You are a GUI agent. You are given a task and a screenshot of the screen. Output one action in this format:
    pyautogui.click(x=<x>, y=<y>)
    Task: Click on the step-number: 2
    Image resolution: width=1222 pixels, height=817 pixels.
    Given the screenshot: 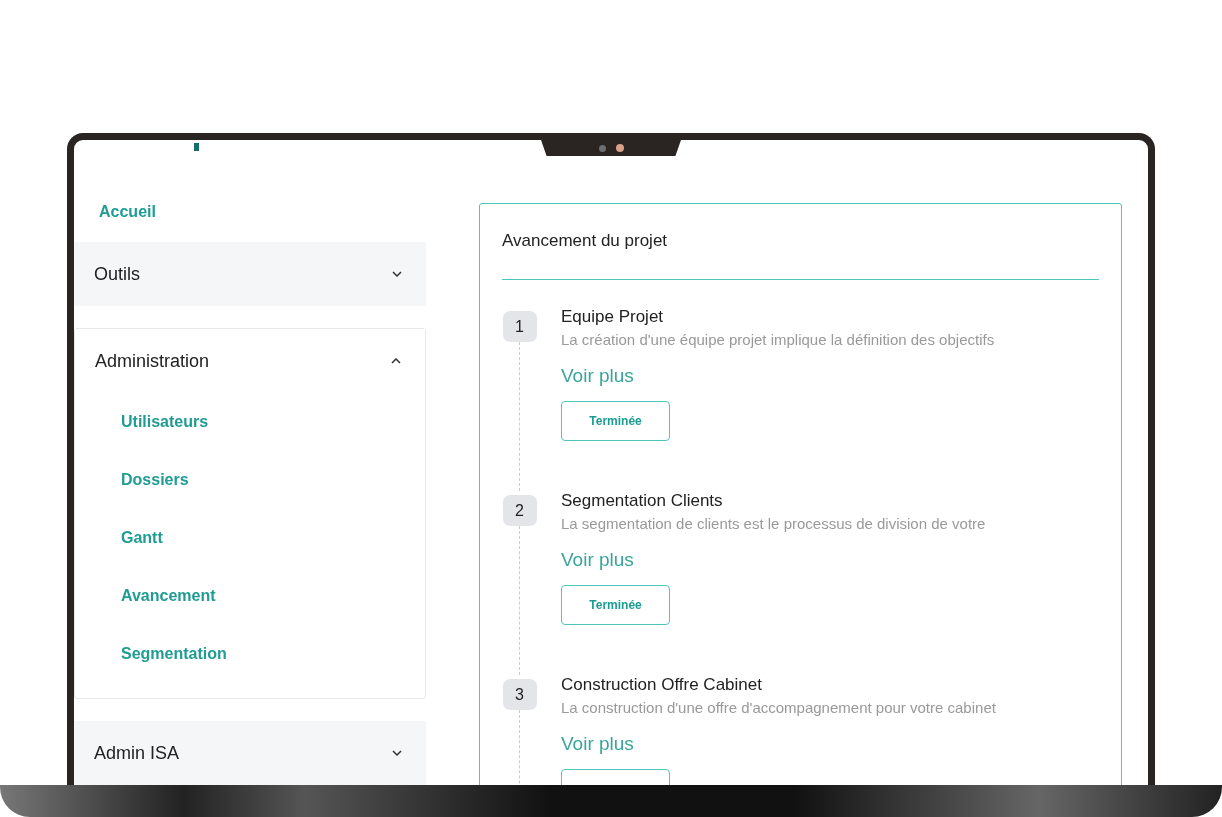 What is the action you would take?
    pyautogui.click(x=519, y=510)
    